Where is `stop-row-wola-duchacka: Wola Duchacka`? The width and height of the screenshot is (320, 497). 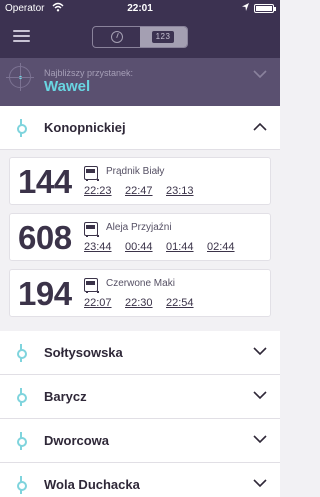
stop-row-wola-duchacka: Wola Duchacka is located at coordinates (140, 480).